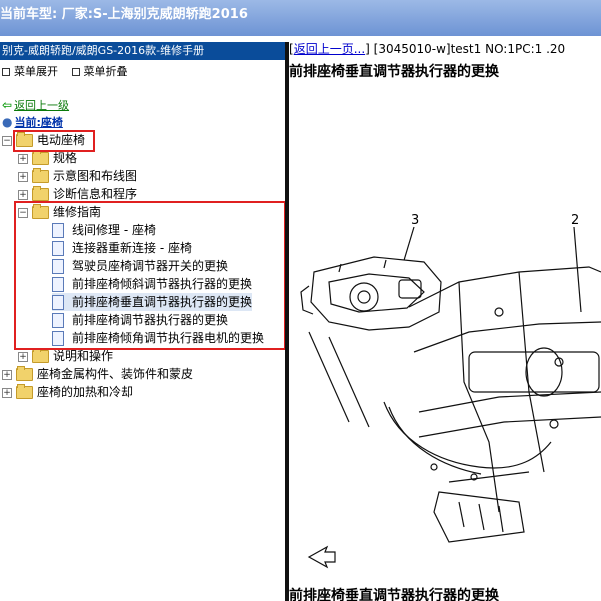  What do you see at coordinates (7, 105) in the screenshot?
I see `back-arrow-icon: ⇦` at bounding box center [7, 105].